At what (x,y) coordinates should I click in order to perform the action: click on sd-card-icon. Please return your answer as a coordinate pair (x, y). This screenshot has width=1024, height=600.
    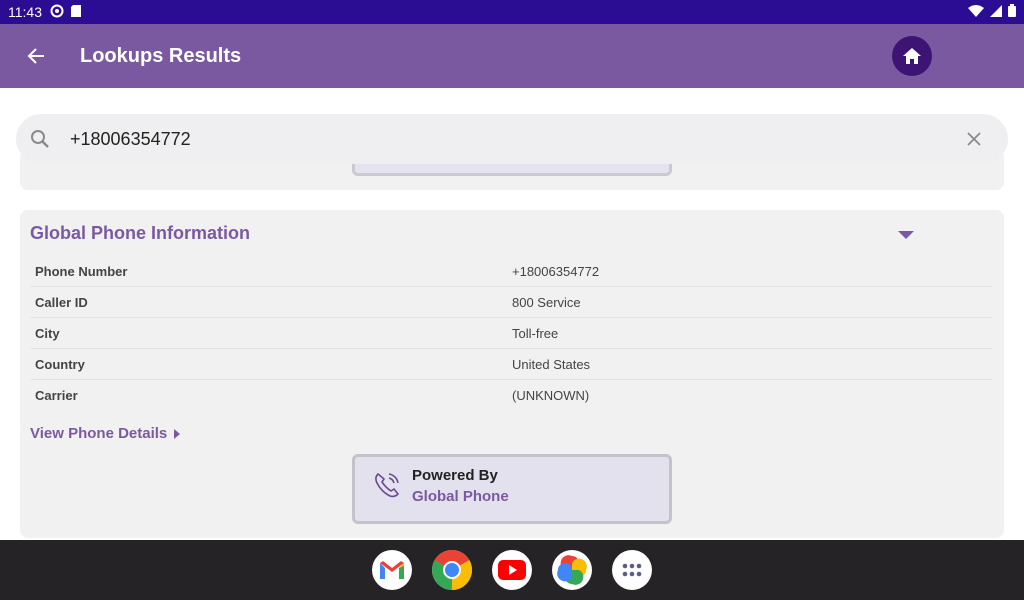
    Looking at the image, I should click on (76, 12).